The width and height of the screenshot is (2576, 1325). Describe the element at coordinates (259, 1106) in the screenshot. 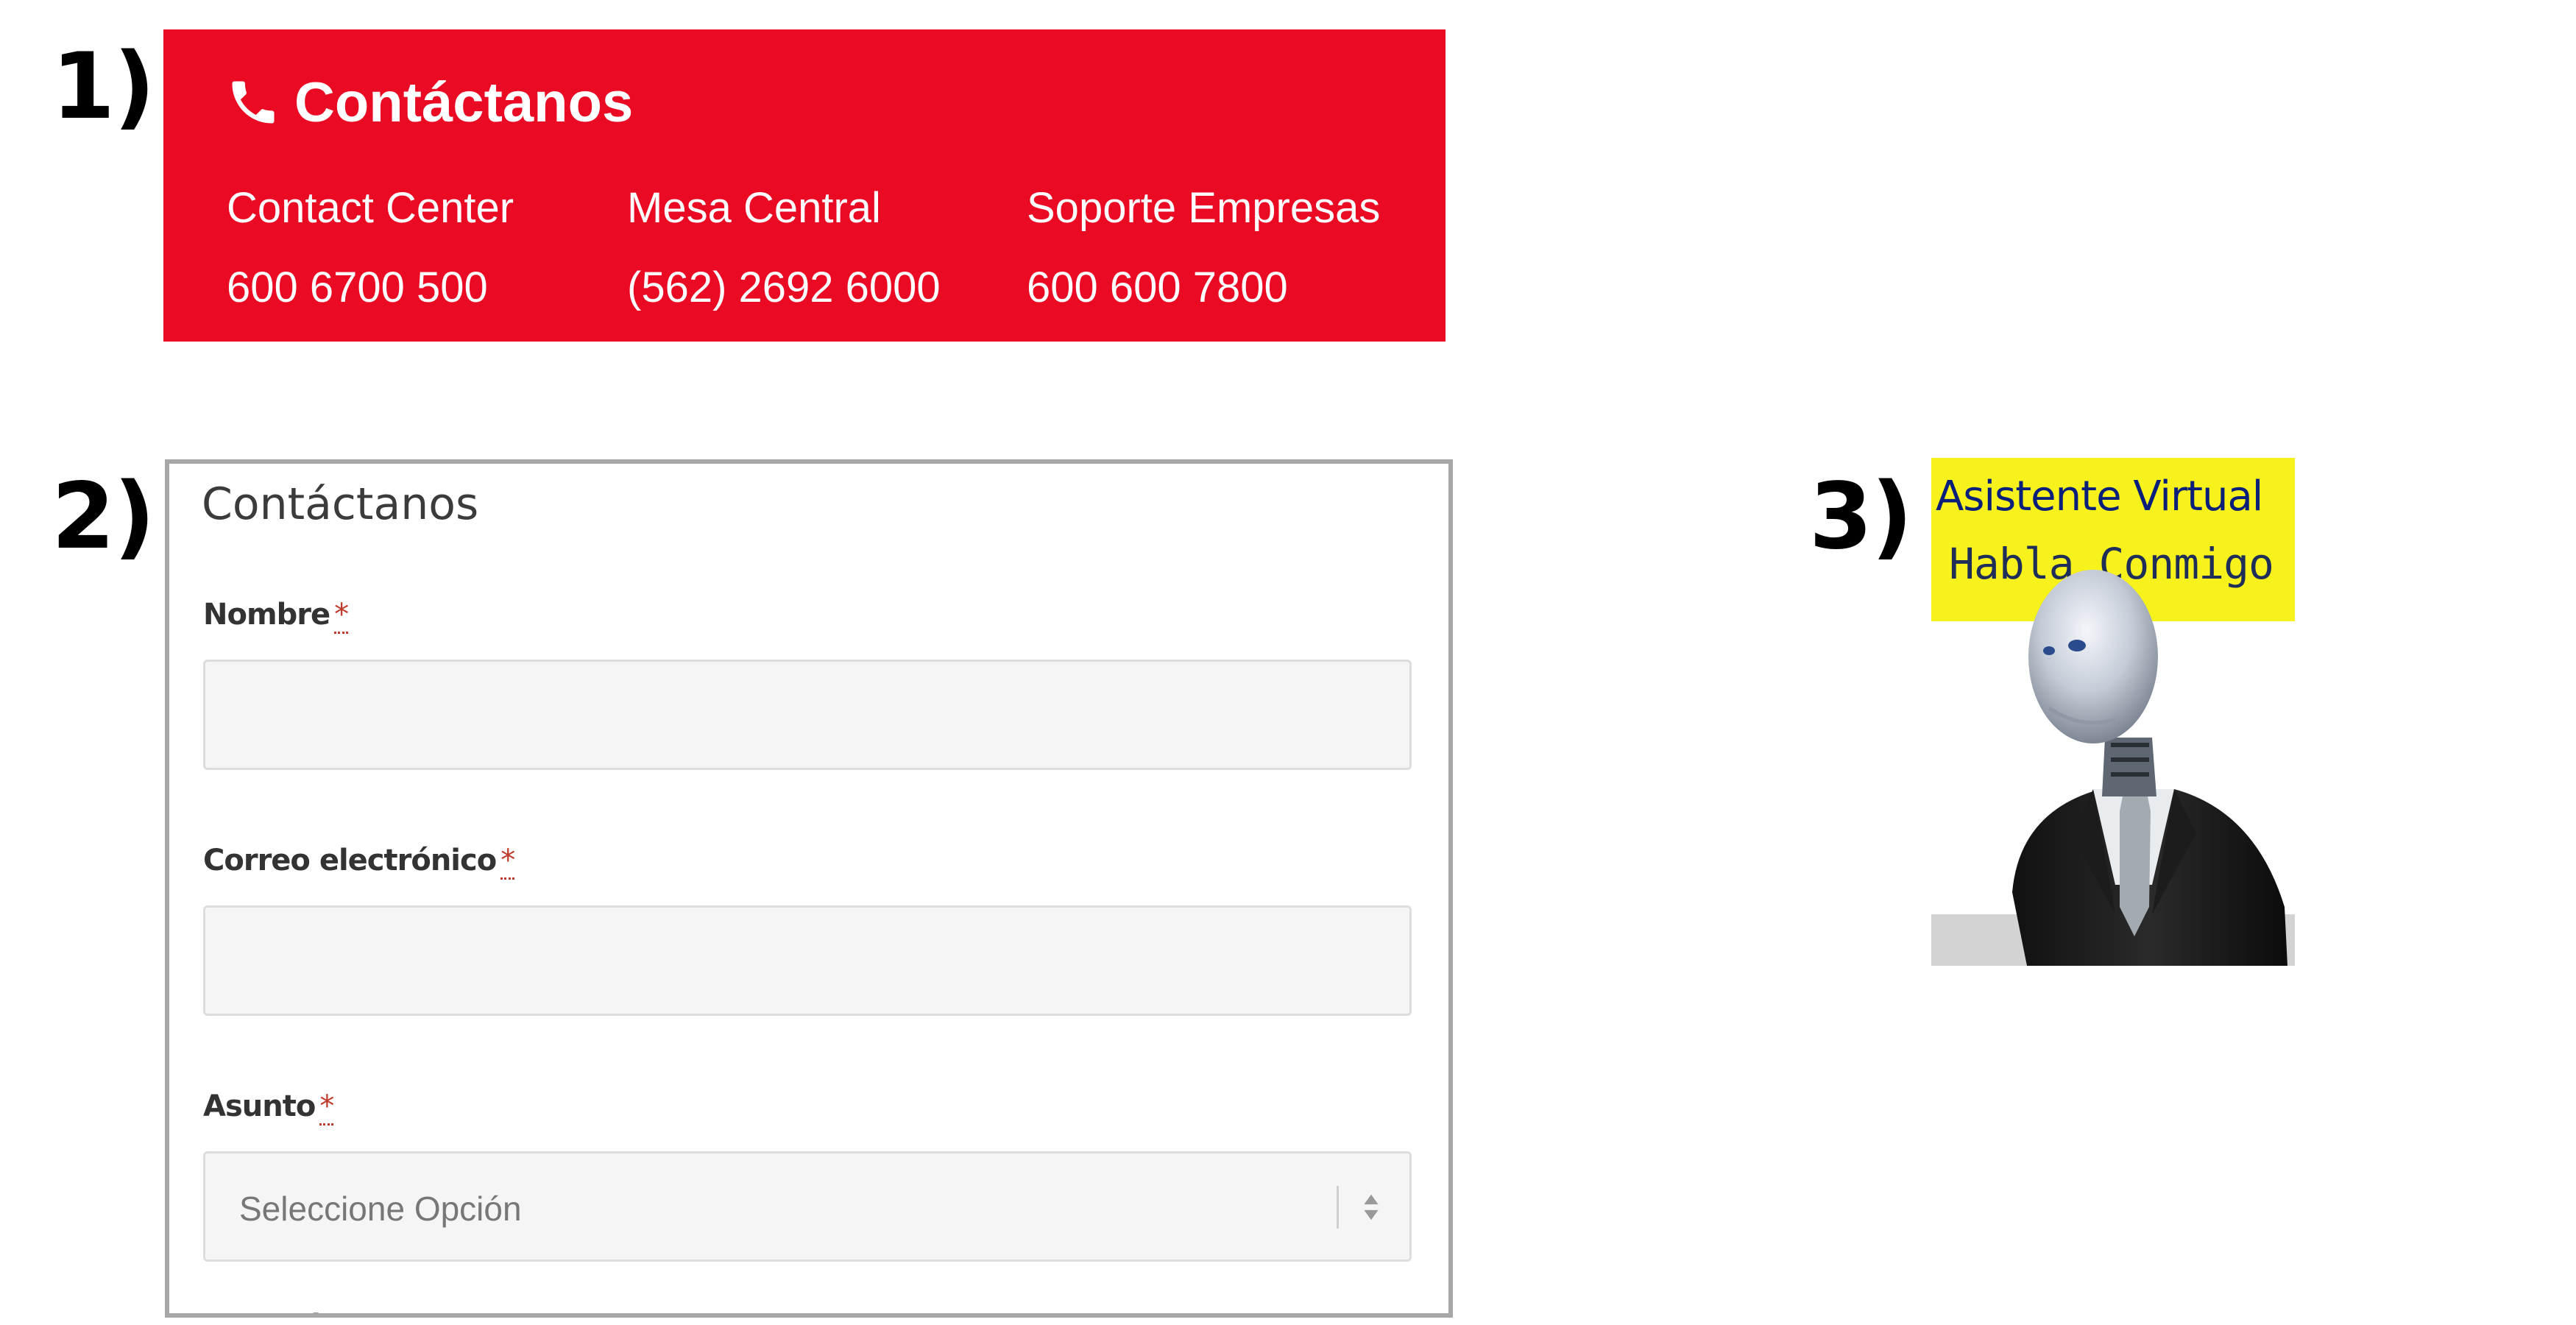

I see `asunto-label-text: Asunto` at that location.